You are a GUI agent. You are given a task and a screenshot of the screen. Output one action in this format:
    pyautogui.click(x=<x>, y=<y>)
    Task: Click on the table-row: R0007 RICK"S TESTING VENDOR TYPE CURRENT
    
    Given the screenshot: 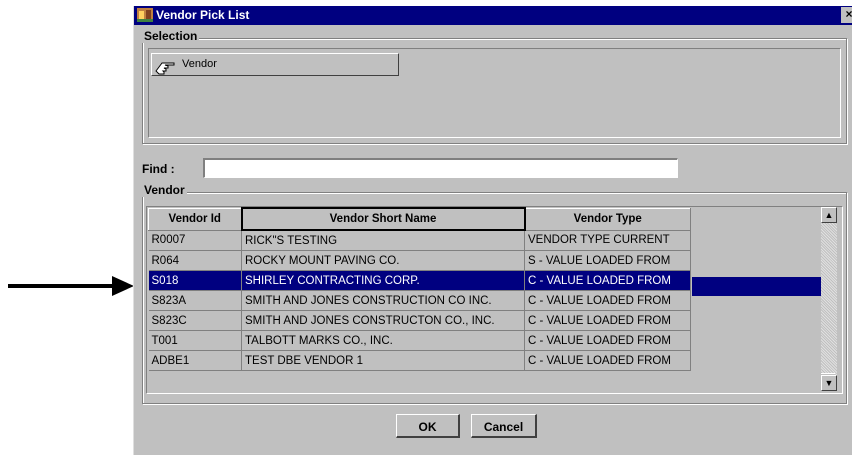 What is the action you would take?
    pyautogui.click(x=419, y=240)
    